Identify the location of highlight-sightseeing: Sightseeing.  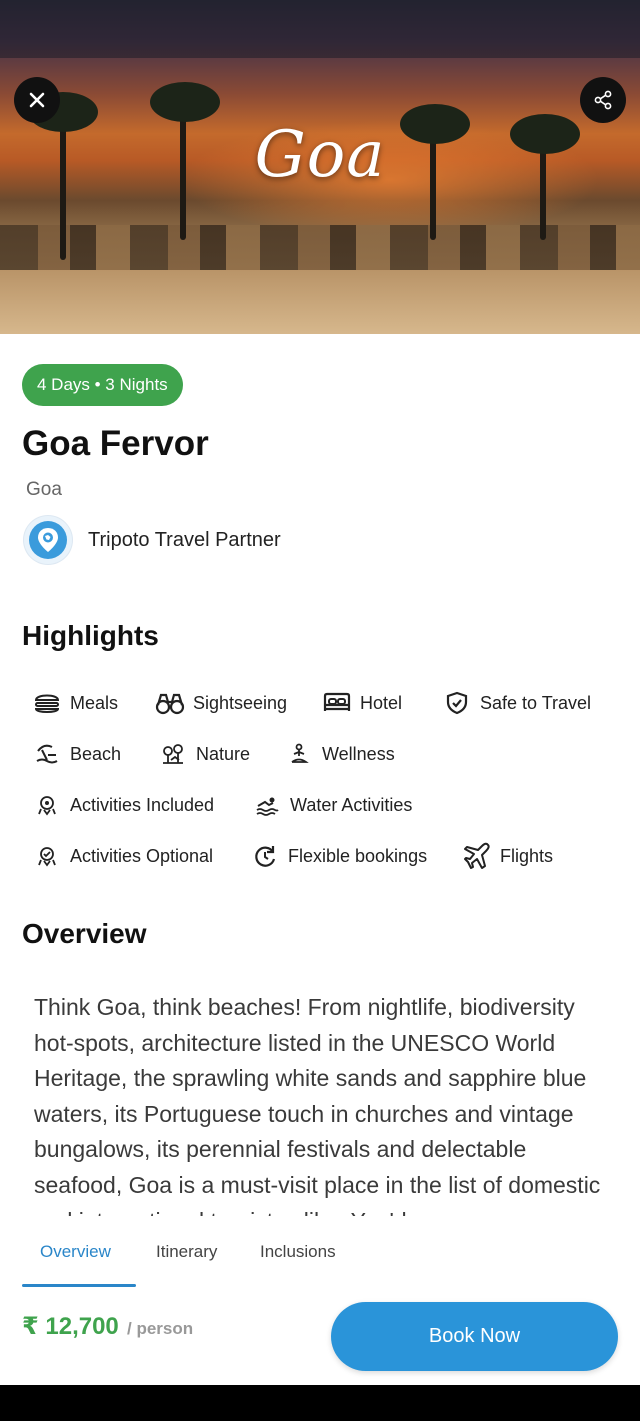
(221, 703).